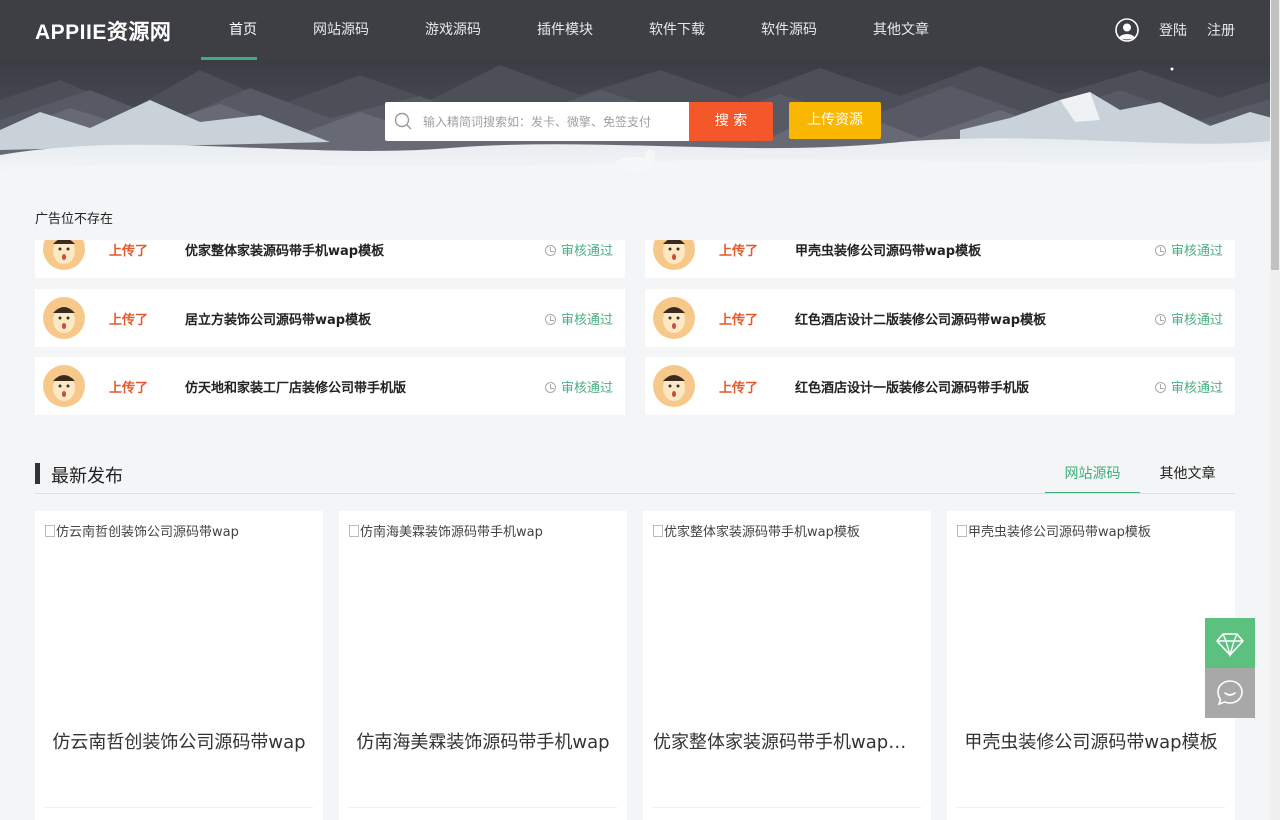 The image size is (1280, 820). Describe the element at coordinates (1275, 410) in the screenshot. I see `page-scrollbar` at that location.